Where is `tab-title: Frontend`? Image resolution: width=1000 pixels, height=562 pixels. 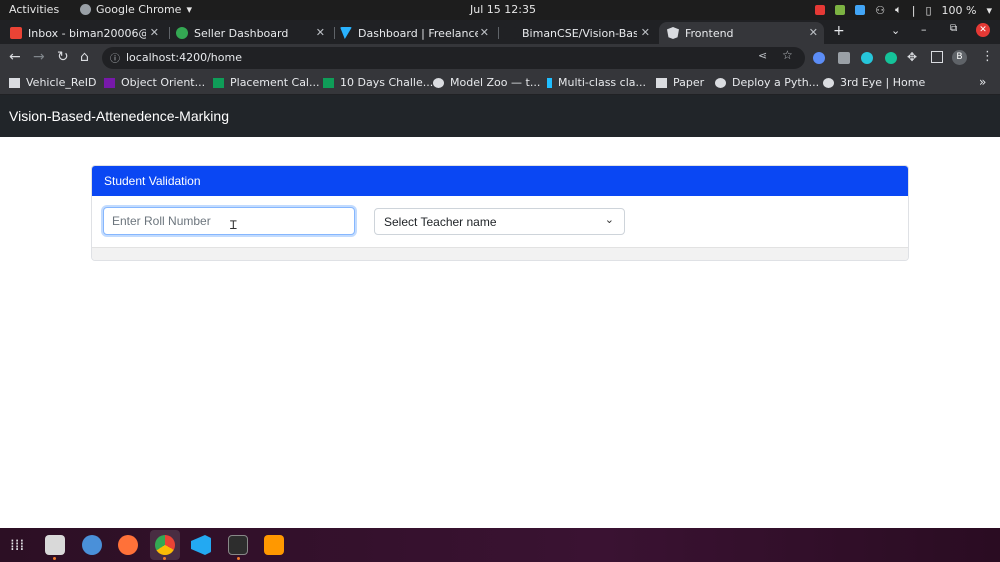 tab-title: Frontend is located at coordinates (709, 33).